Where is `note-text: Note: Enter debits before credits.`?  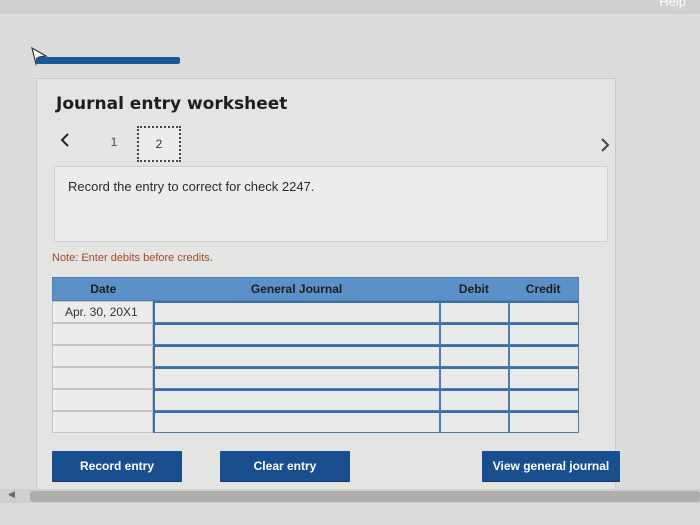
note-text: Note: Enter debits before credits. is located at coordinates (132, 258).